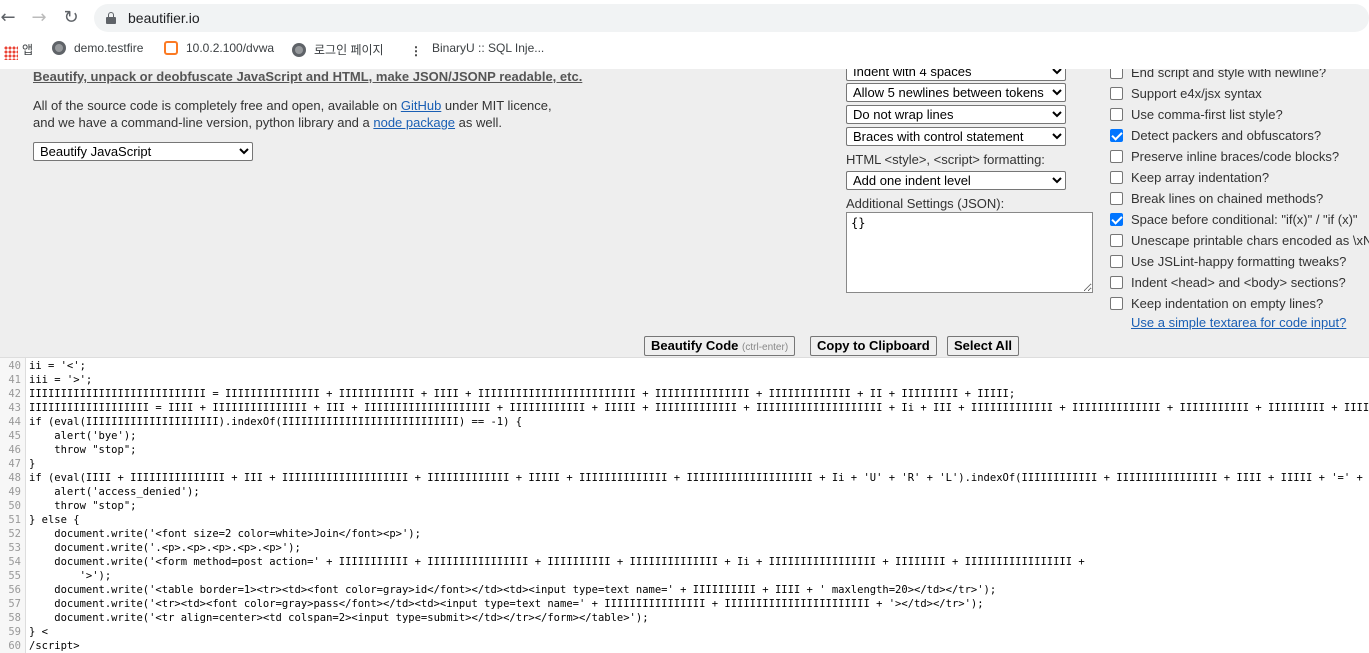 The width and height of the screenshot is (1369, 653). I want to click on html-formatting-label: HTML <style>, <script> formatting:, so click(945, 159).